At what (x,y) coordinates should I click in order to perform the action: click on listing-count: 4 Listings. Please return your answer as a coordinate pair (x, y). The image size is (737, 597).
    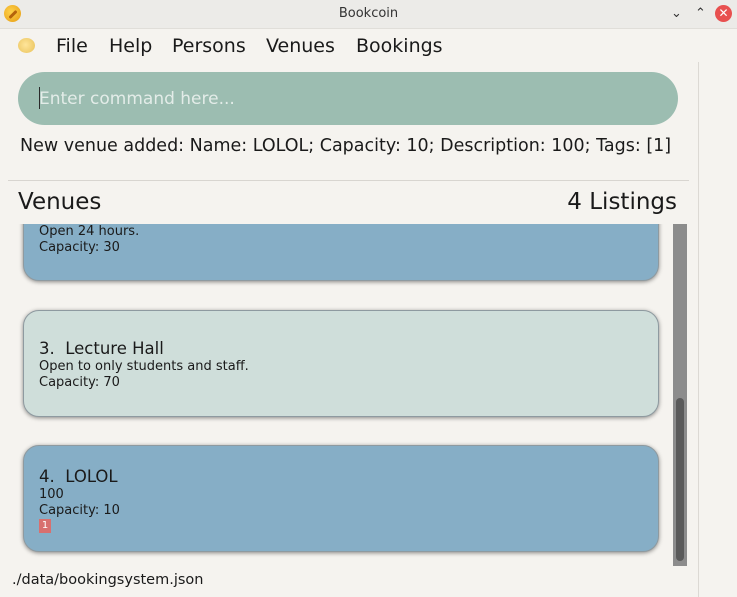
    Looking at the image, I should click on (622, 202).